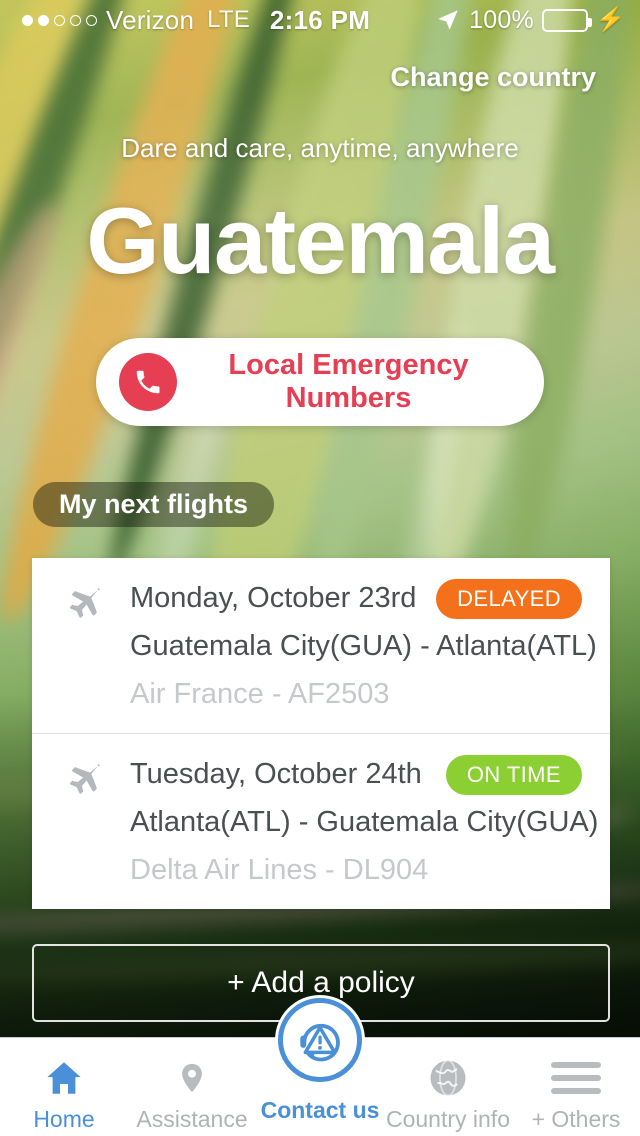 The image size is (640, 1136). What do you see at coordinates (448, 1078) in the screenshot?
I see `globe-icon` at bounding box center [448, 1078].